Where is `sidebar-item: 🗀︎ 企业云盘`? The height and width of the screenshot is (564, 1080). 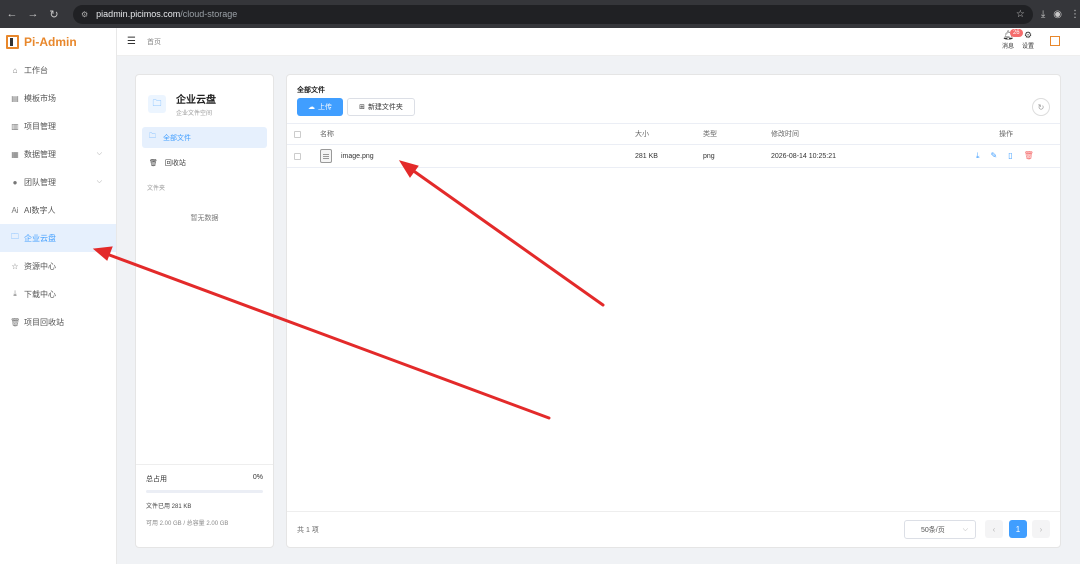
sidebar-item: 🗀︎ 企业云盘 is located at coordinates (58, 238).